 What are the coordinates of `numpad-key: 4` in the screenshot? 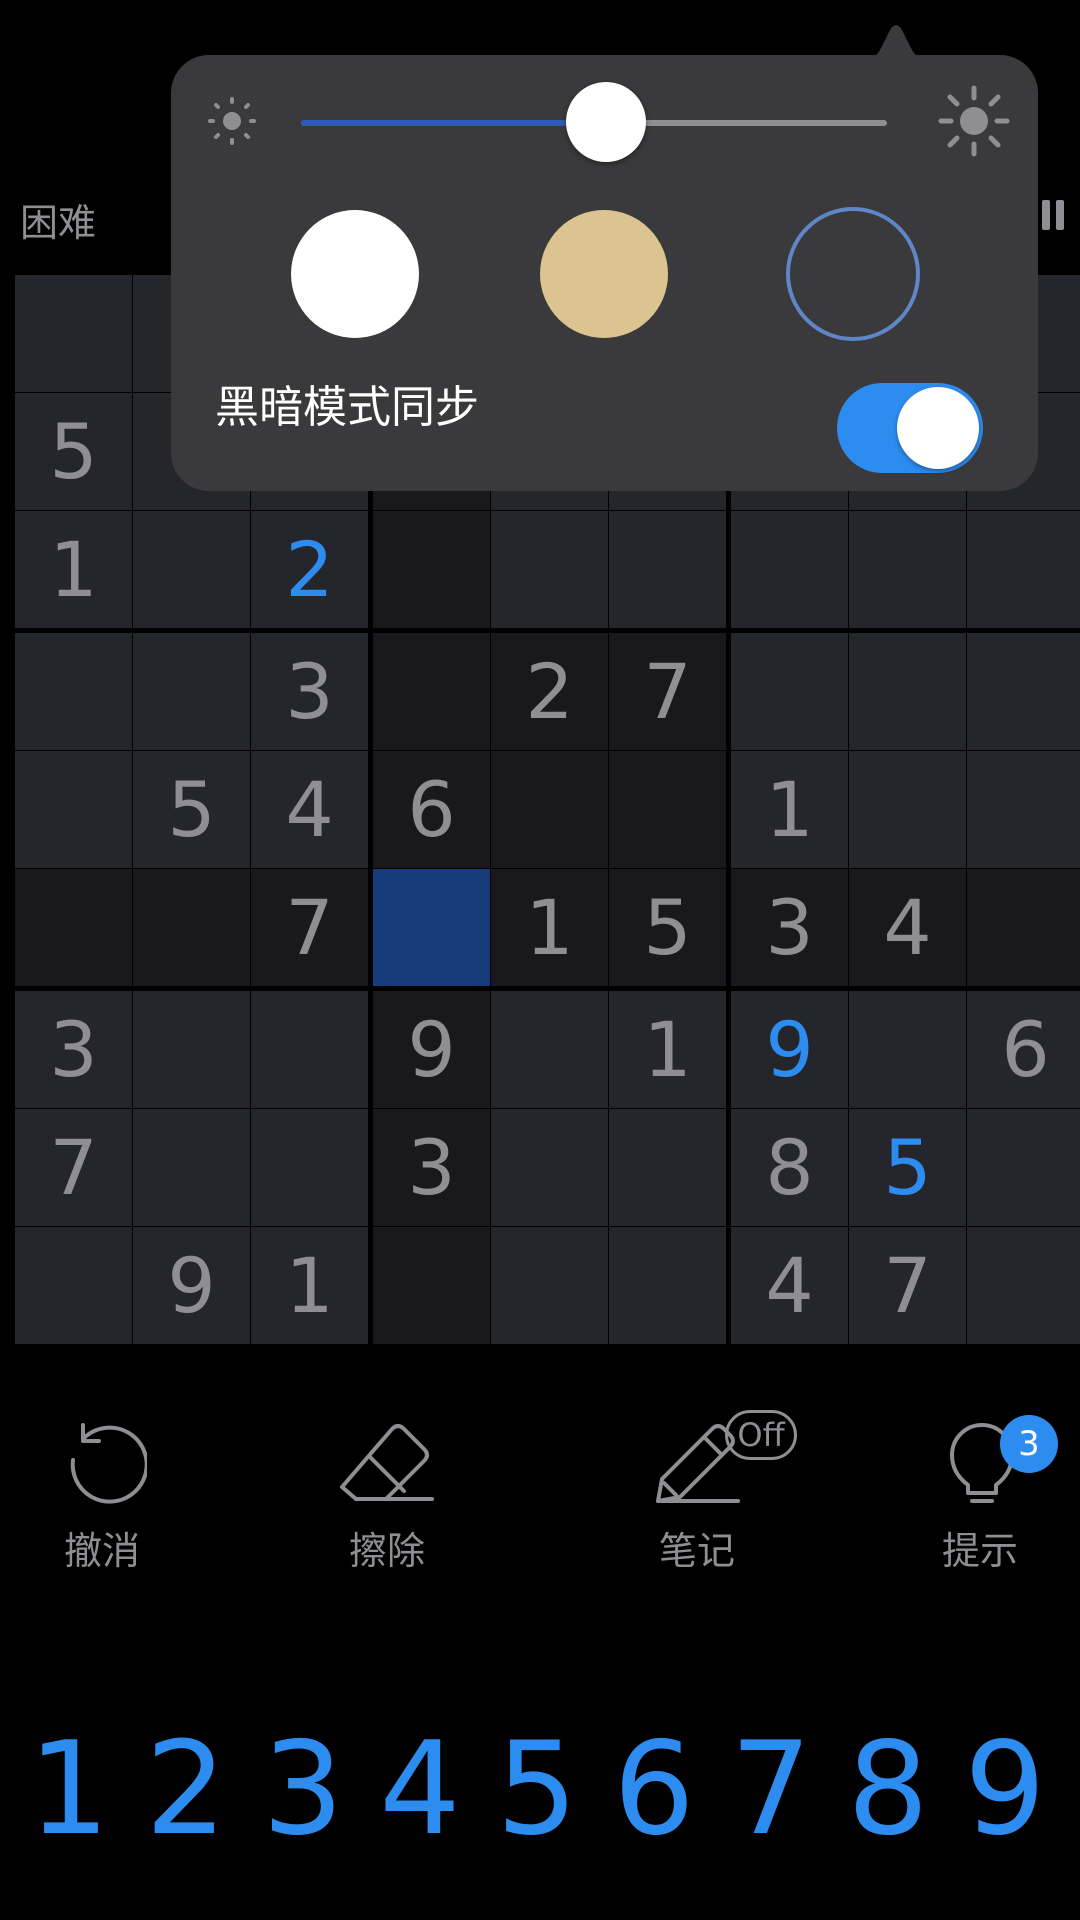 It's located at (420, 1790).